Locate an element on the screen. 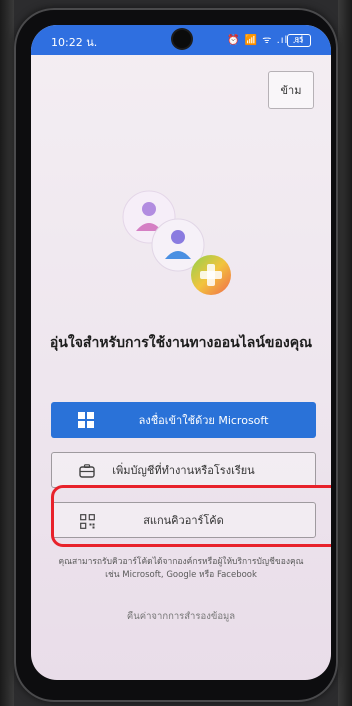 This screenshot has width=352, height=706. restore-from-backup-link: คืนค่าจากการสำรองข้อมูล is located at coordinates (181, 616).